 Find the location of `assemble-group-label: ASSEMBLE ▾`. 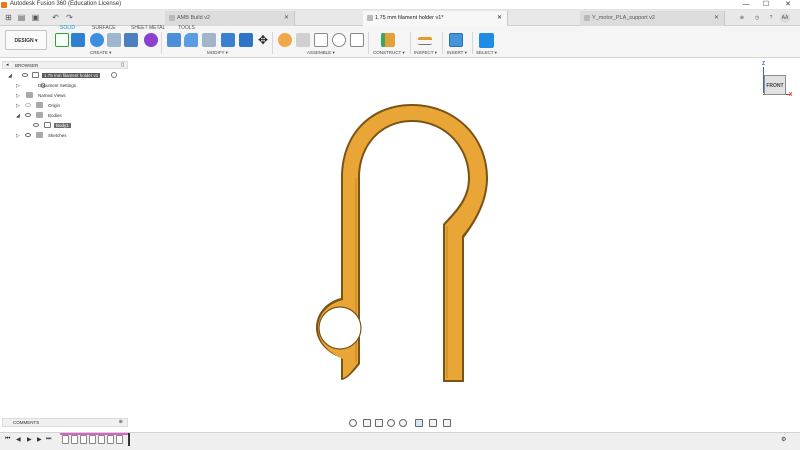

assemble-group-label: ASSEMBLE ▾ is located at coordinates (321, 53).